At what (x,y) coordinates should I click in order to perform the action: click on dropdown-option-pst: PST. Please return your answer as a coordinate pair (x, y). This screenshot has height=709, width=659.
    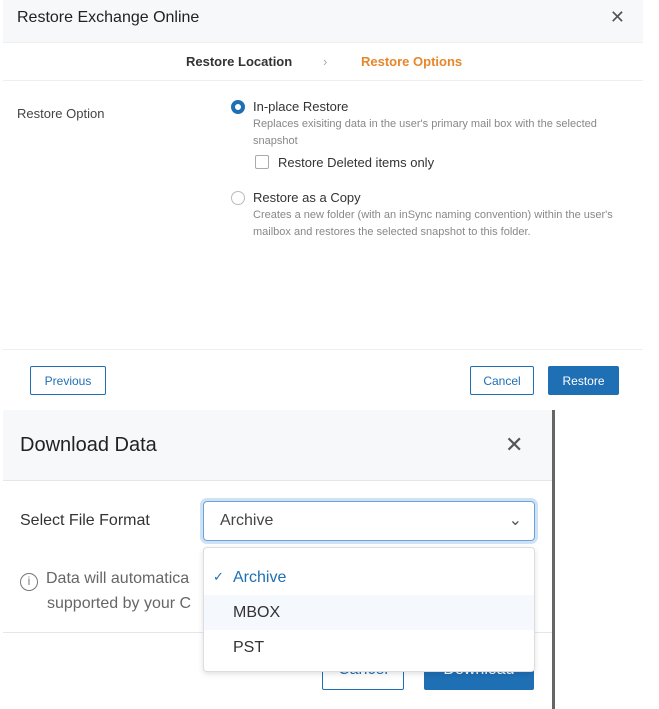
    Looking at the image, I should click on (369, 647).